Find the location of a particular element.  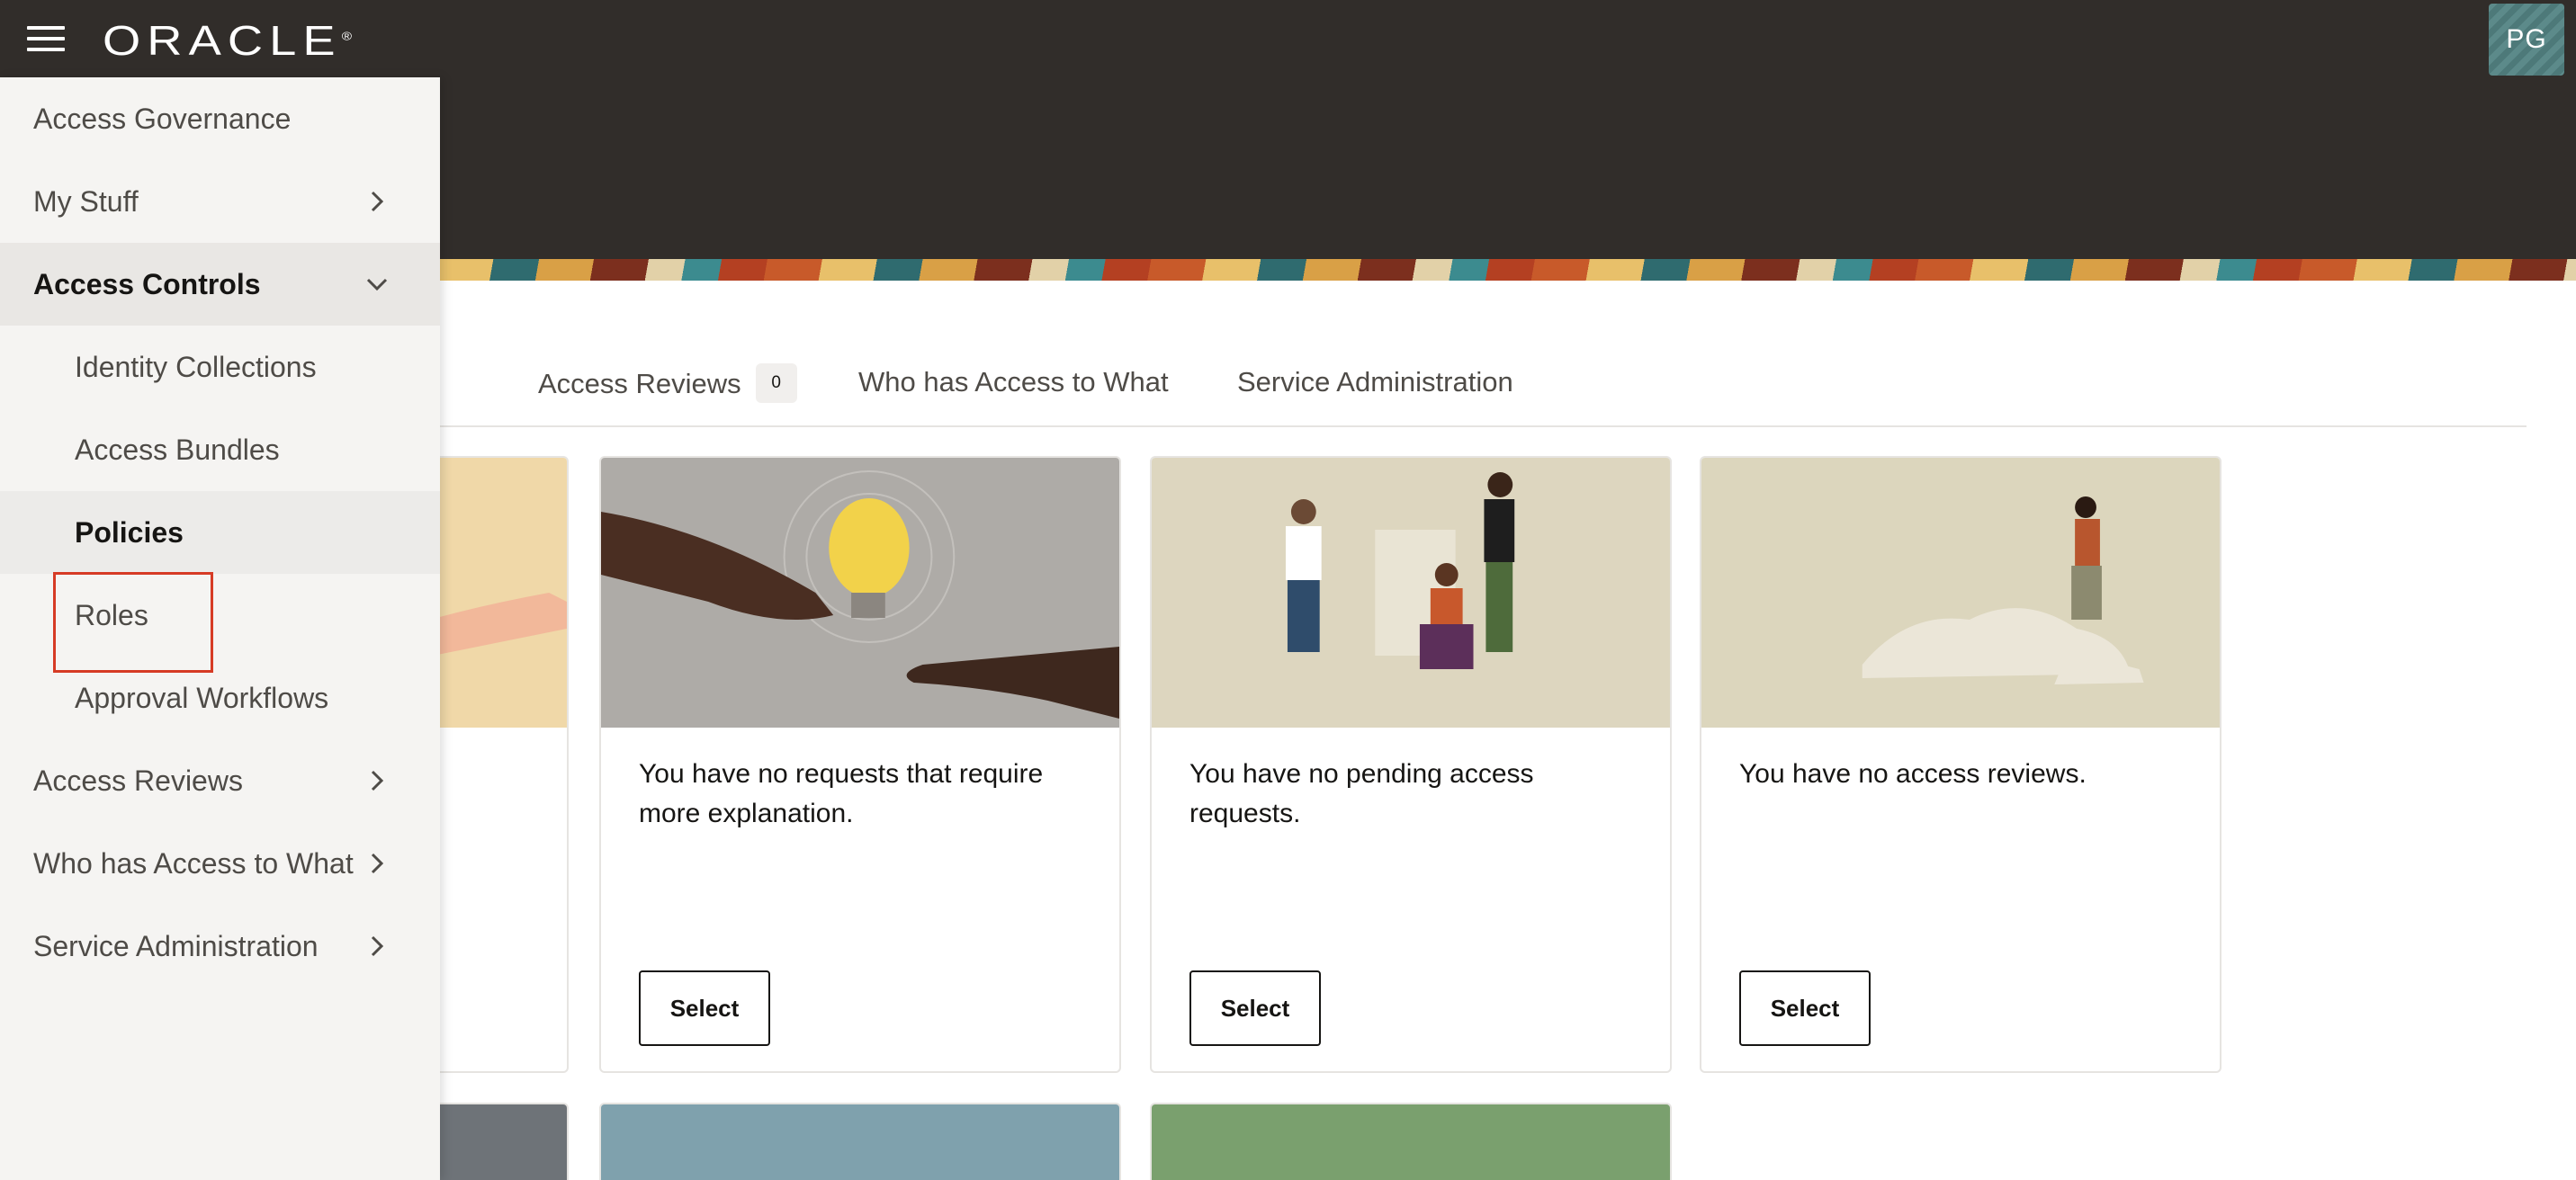

person-climbing-illustration is located at coordinates (1961, 593).